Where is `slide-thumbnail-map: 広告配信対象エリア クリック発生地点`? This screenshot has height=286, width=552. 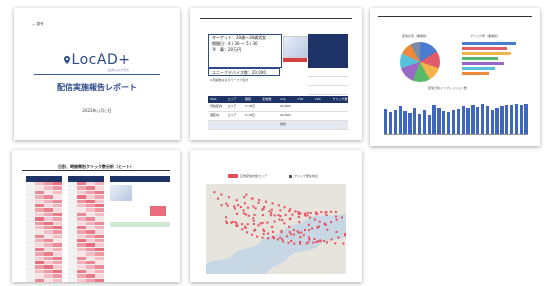 slide-thumbnail-map: 広告配信対象エリア クリック発生地点 is located at coordinates (276, 216).